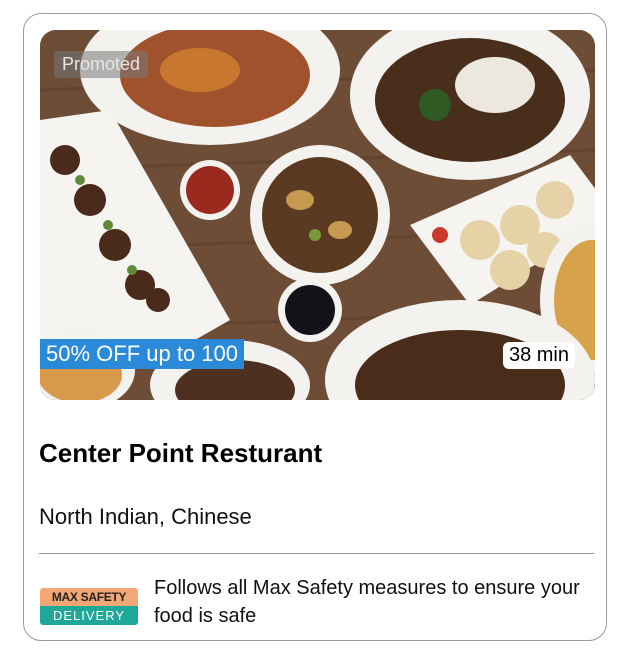  Describe the element at coordinates (101, 64) in the screenshot. I see `promoted-tag: Promoted` at that location.